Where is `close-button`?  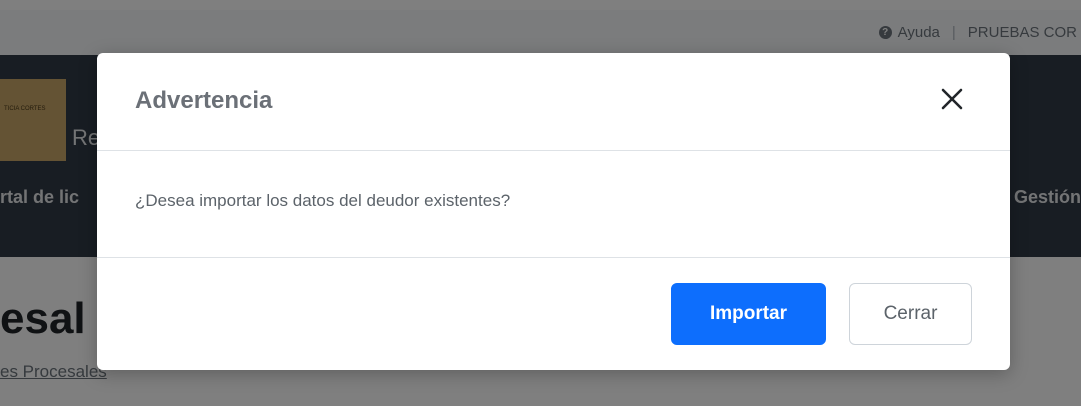 close-button is located at coordinates (952, 99).